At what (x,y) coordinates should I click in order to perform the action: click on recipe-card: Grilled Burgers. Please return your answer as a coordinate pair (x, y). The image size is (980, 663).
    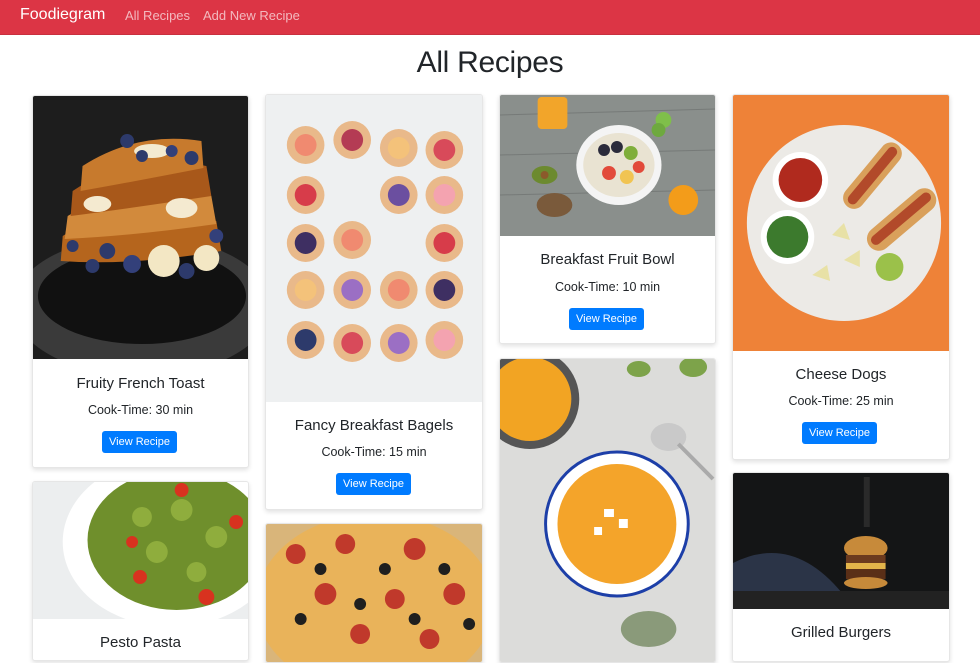
    Looking at the image, I should click on (841, 567).